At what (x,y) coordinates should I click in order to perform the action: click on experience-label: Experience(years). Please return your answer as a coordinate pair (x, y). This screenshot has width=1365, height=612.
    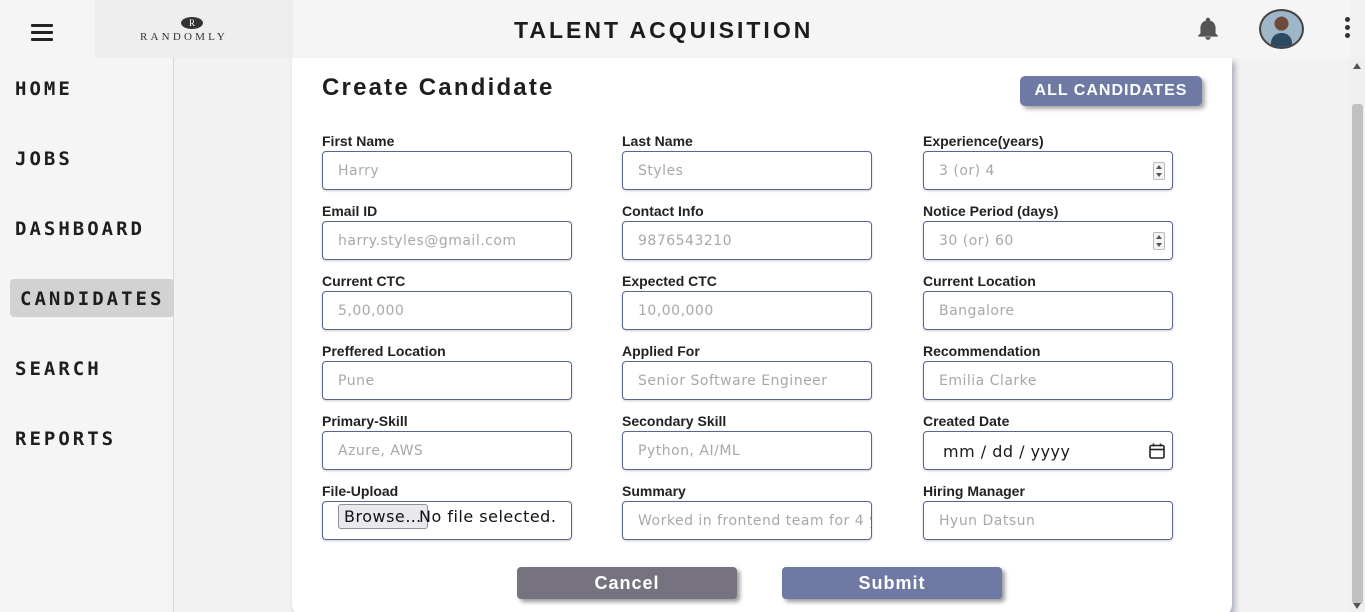
    Looking at the image, I should click on (983, 141).